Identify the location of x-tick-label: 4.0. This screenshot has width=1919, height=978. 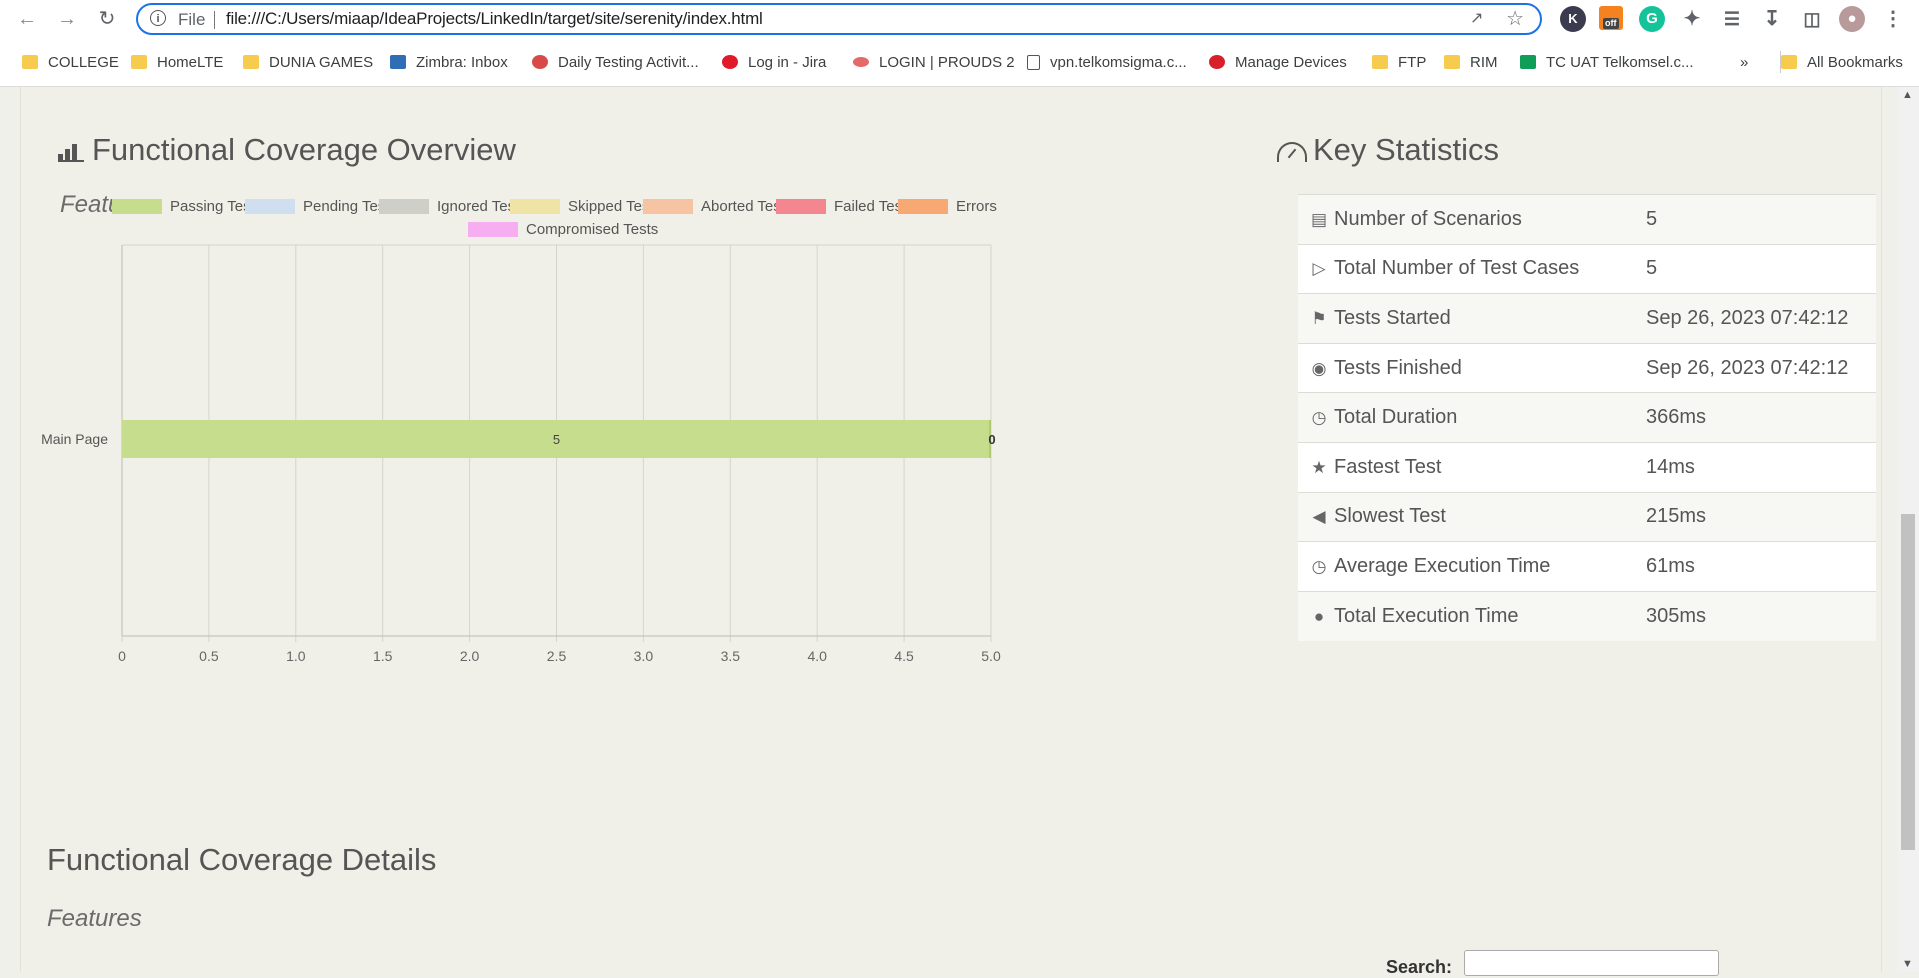
(817, 656).